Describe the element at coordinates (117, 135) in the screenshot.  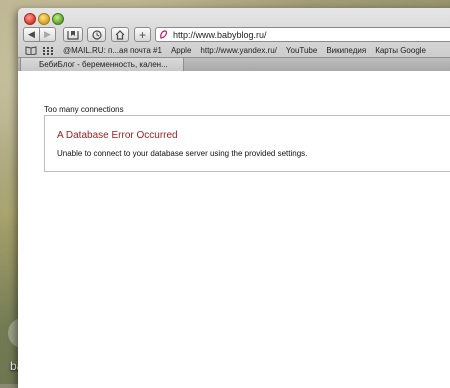
I see `error-heading: A Database Error Occurred` at that location.